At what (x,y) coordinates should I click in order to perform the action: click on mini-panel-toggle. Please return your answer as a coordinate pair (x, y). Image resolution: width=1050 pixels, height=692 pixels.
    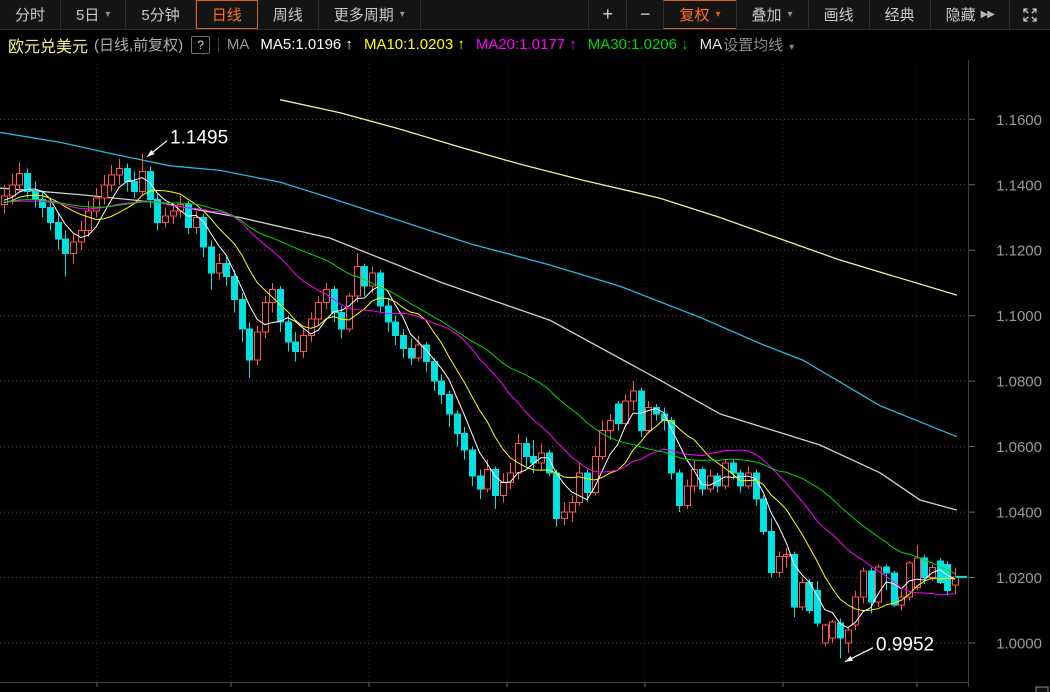
    Looking at the image, I should click on (1042, 689).